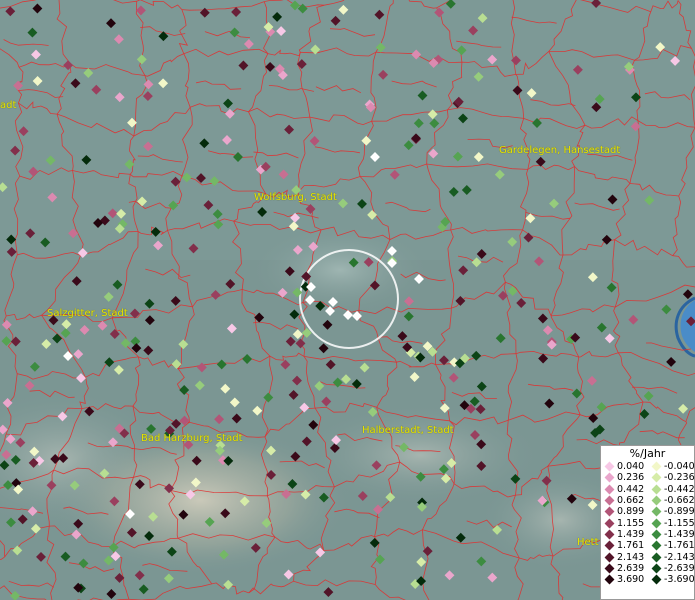 This screenshot has width=695, height=600. I want to click on legend-item: -0.236, so click(671, 477).